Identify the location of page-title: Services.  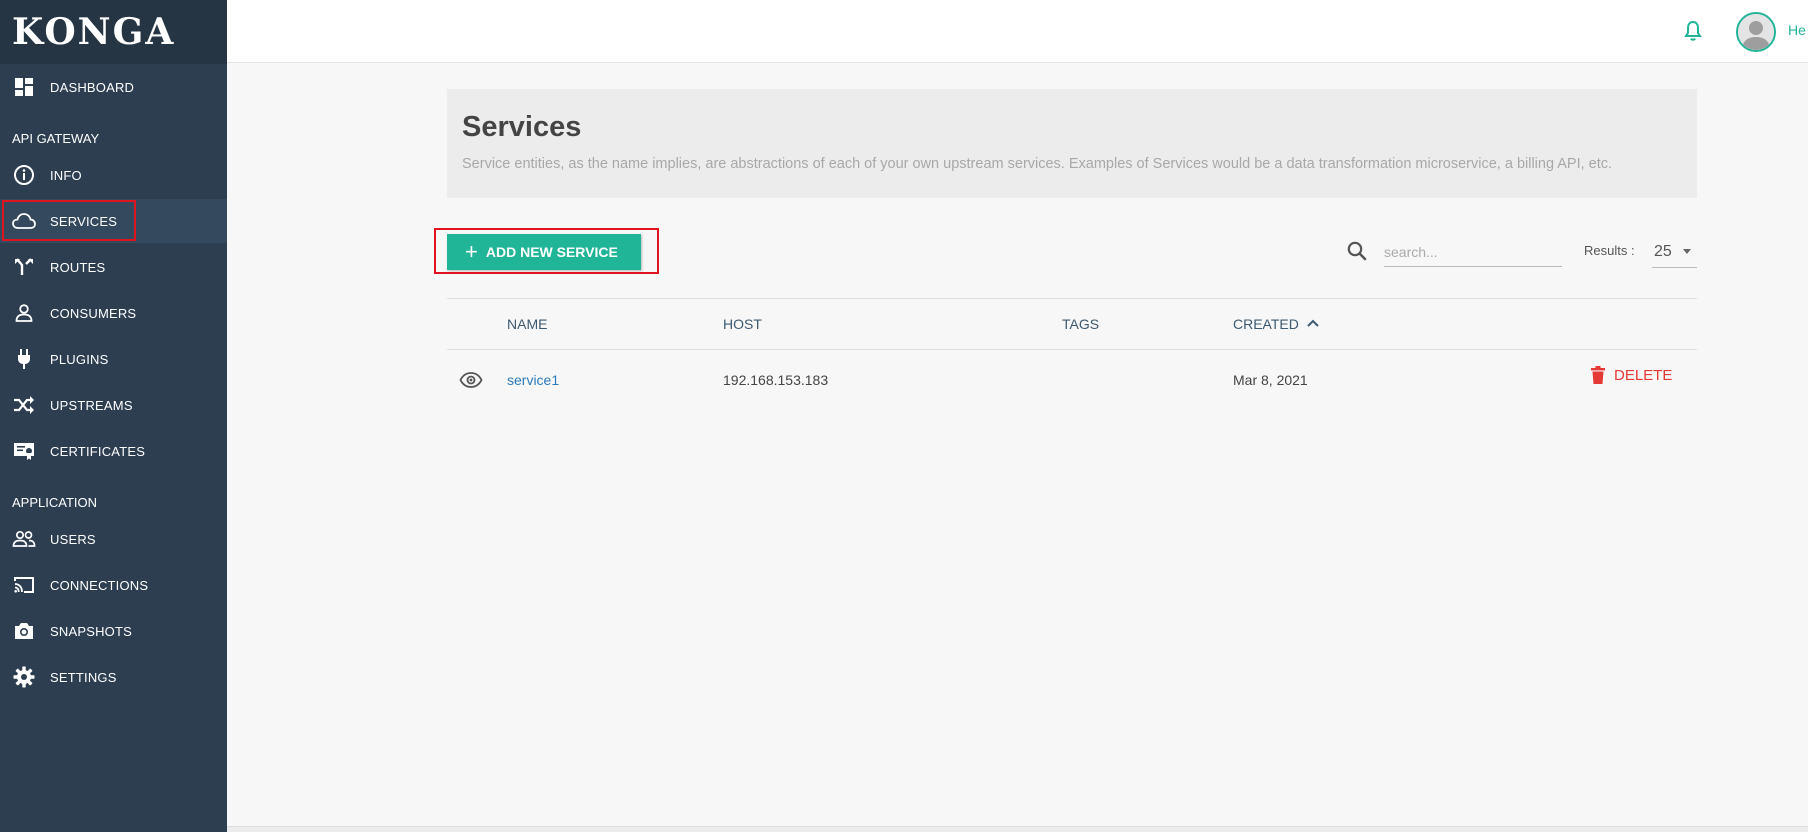
(522, 127).